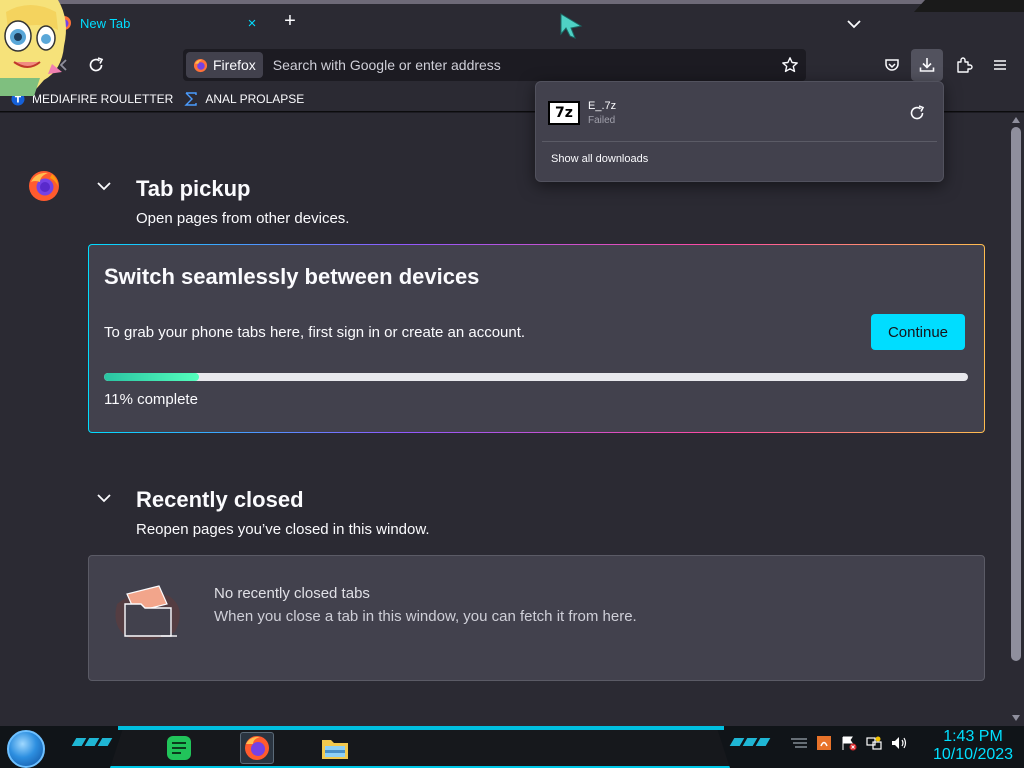  I want to click on clock-time: 1:43 PM, so click(973, 736).